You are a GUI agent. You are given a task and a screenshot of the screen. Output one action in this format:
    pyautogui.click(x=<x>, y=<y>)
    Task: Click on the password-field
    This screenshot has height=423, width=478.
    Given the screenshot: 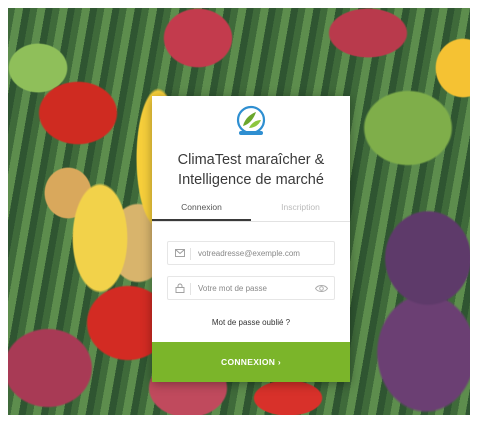 What is the action you would take?
    pyautogui.click(x=251, y=288)
    